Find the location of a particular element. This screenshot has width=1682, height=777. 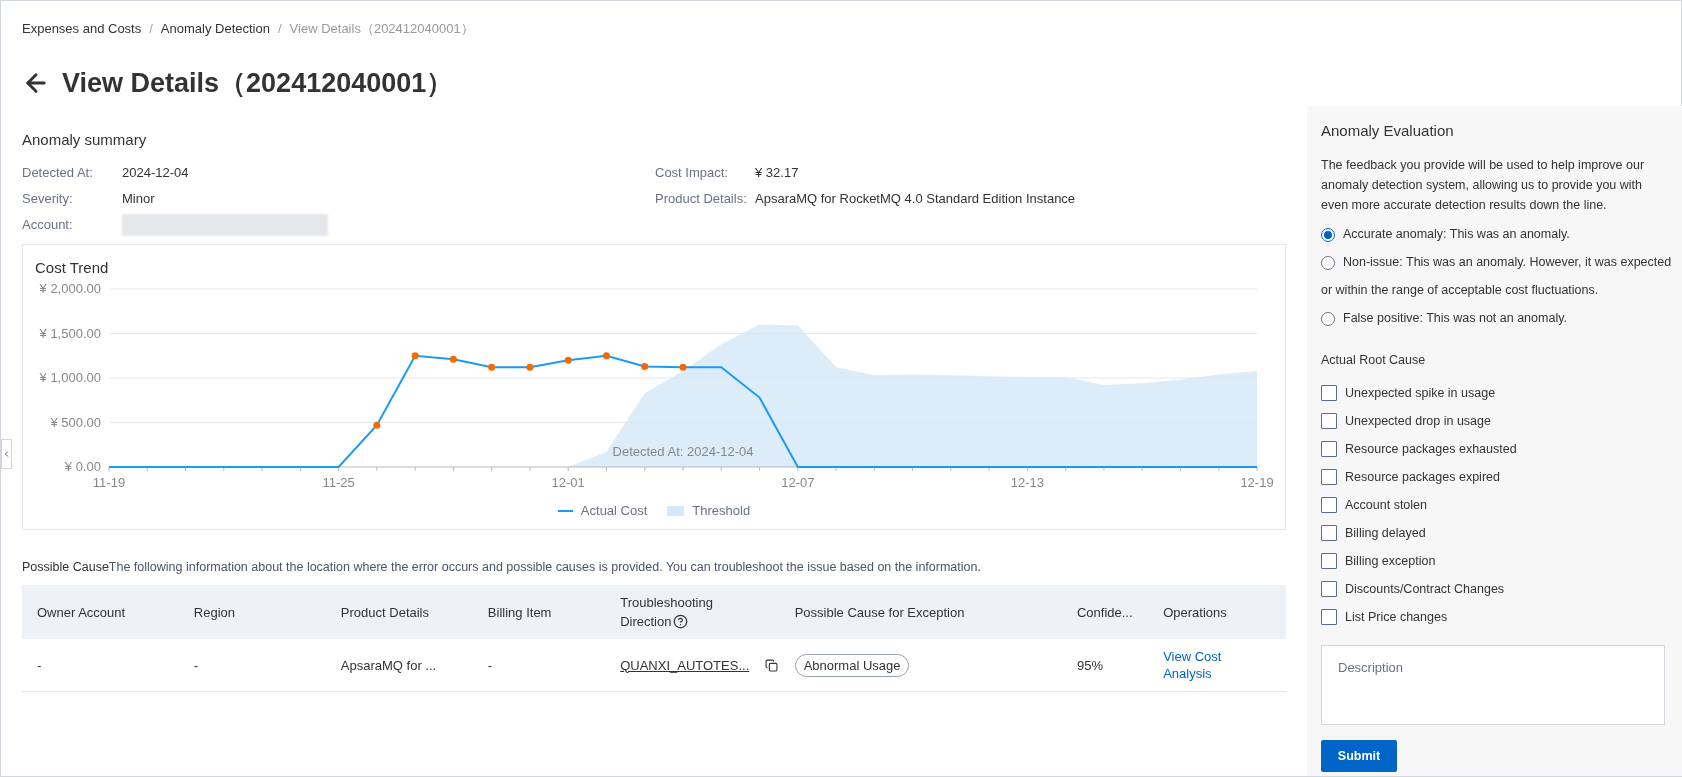

legend-line-icon is located at coordinates (565, 510).